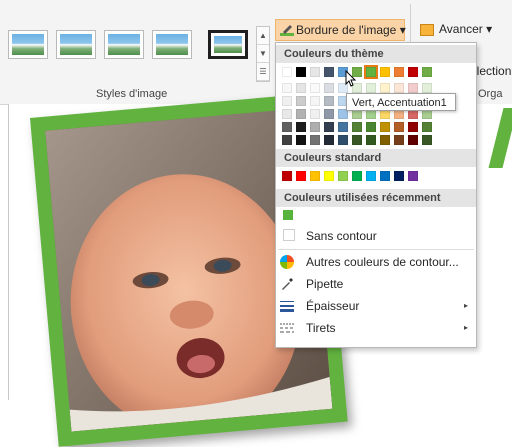 This screenshot has height=447, width=512. I want to click on ribbon-group-label: Styles d'image, so click(132, 94).